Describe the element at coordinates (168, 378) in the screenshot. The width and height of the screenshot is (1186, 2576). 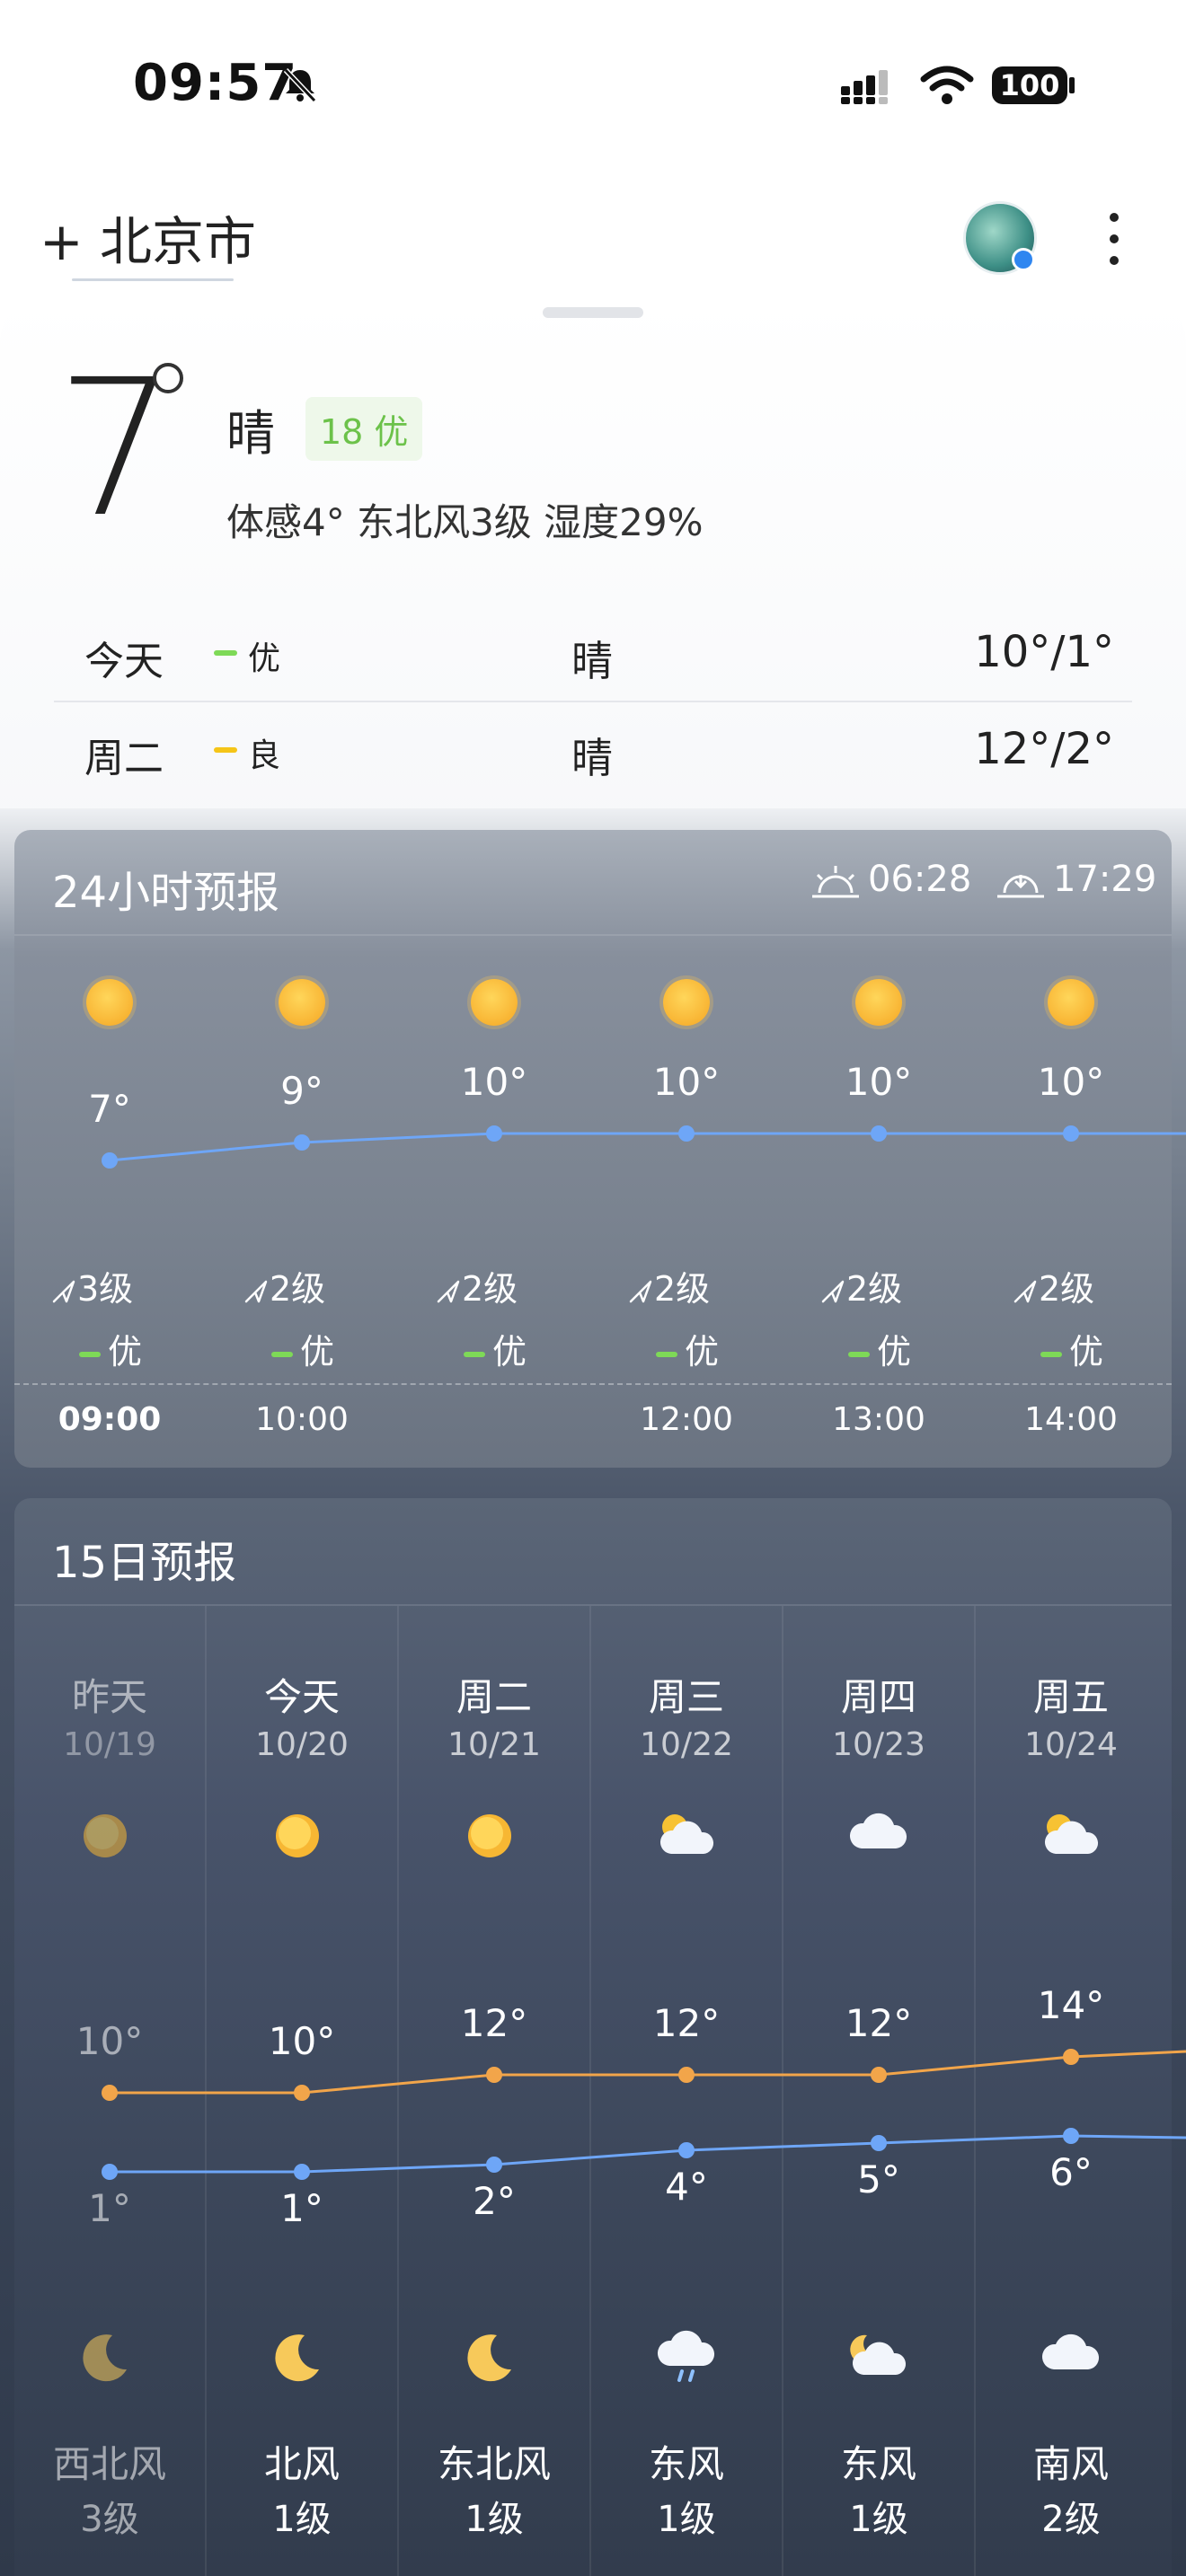
I see `degree-symbol` at that location.